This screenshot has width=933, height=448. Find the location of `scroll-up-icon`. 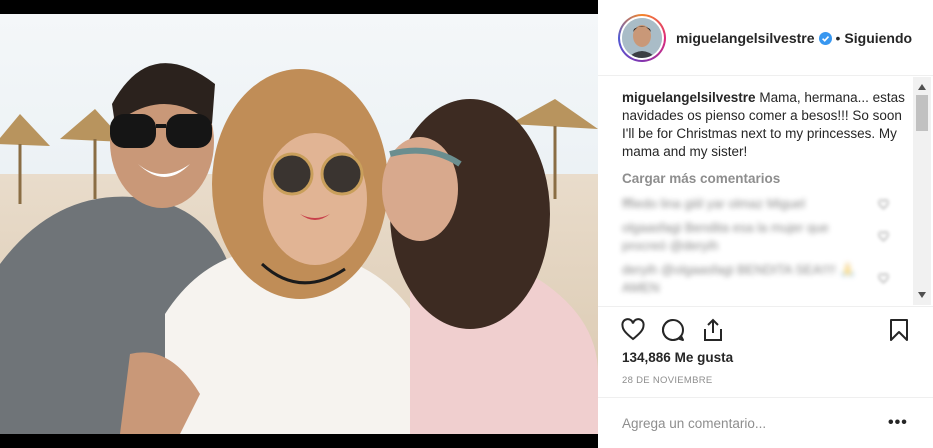

scroll-up-icon is located at coordinates (922, 87).